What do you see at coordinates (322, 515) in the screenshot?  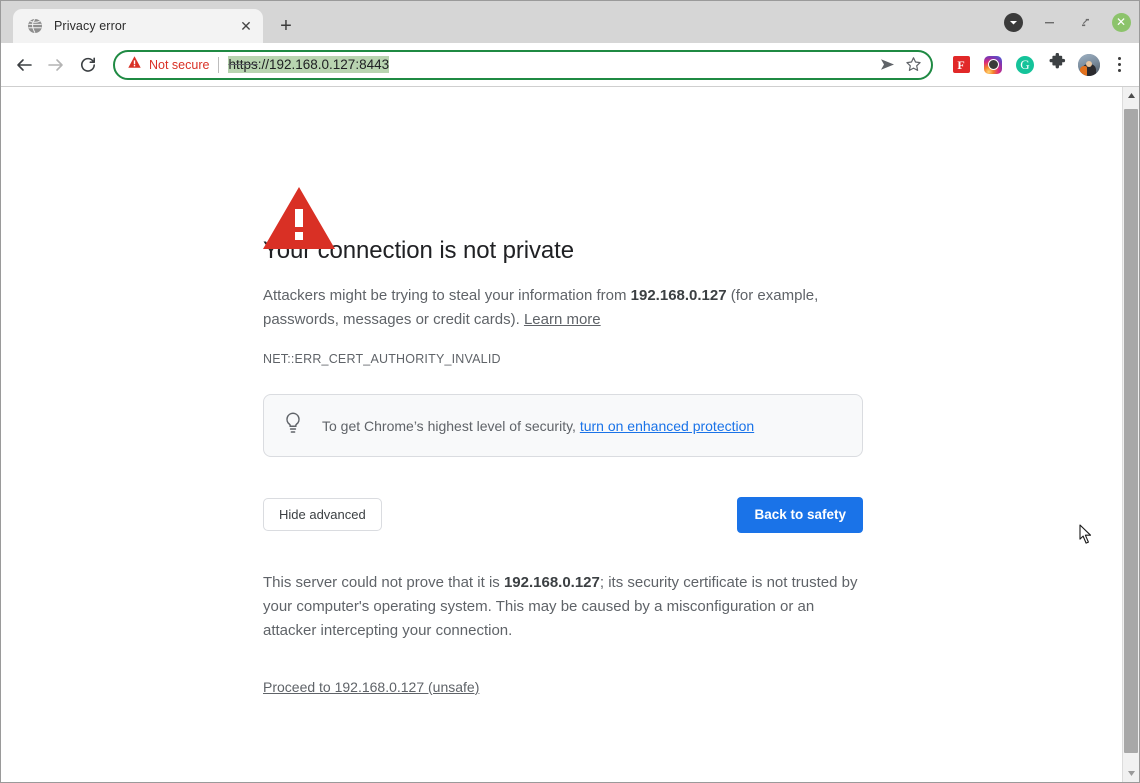 I see `hide-advanced-button: Hide advanced` at bounding box center [322, 515].